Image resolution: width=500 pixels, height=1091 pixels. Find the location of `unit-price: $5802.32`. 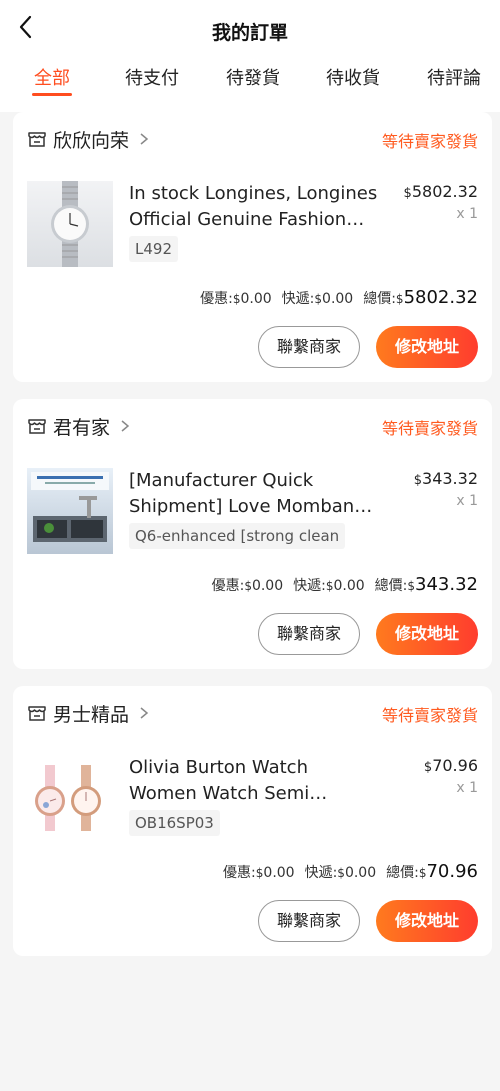

unit-price: $5802.32 is located at coordinates (441, 191).